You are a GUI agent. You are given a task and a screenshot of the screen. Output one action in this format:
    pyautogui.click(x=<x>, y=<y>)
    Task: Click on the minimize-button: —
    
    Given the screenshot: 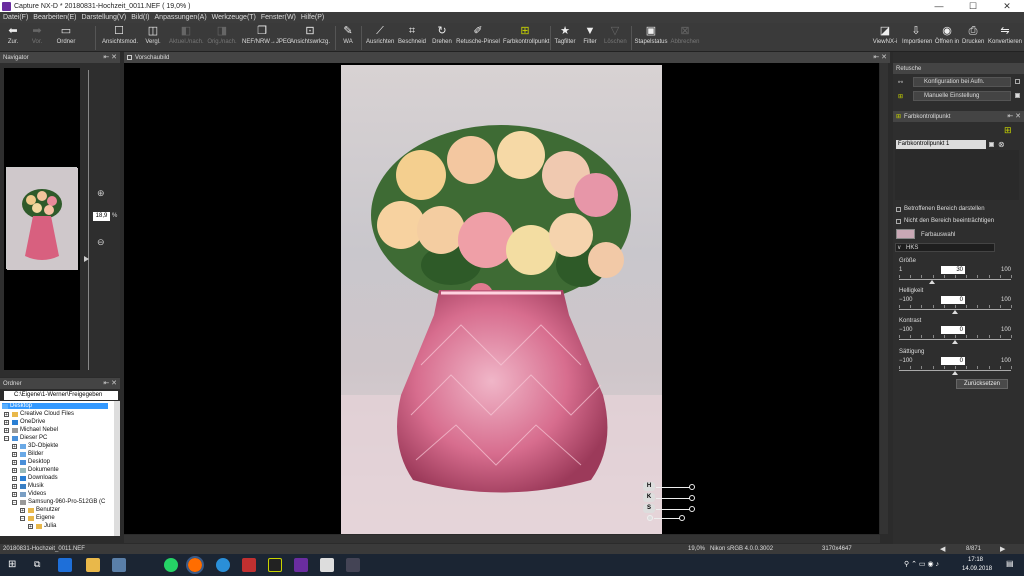 What is the action you would take?
    pyautogui.click(x=939, y=6)
    